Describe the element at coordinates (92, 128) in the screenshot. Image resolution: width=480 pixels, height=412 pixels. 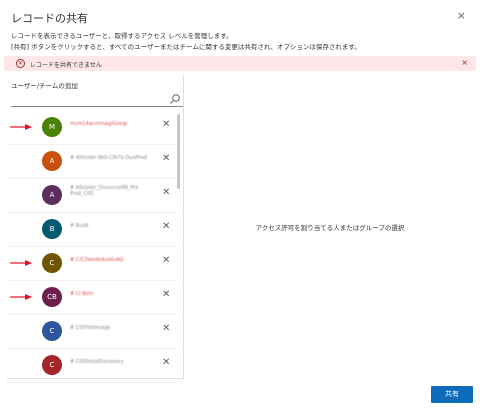
I see `list-item: M mcm14acrnmag/Googl ✕` at that location.